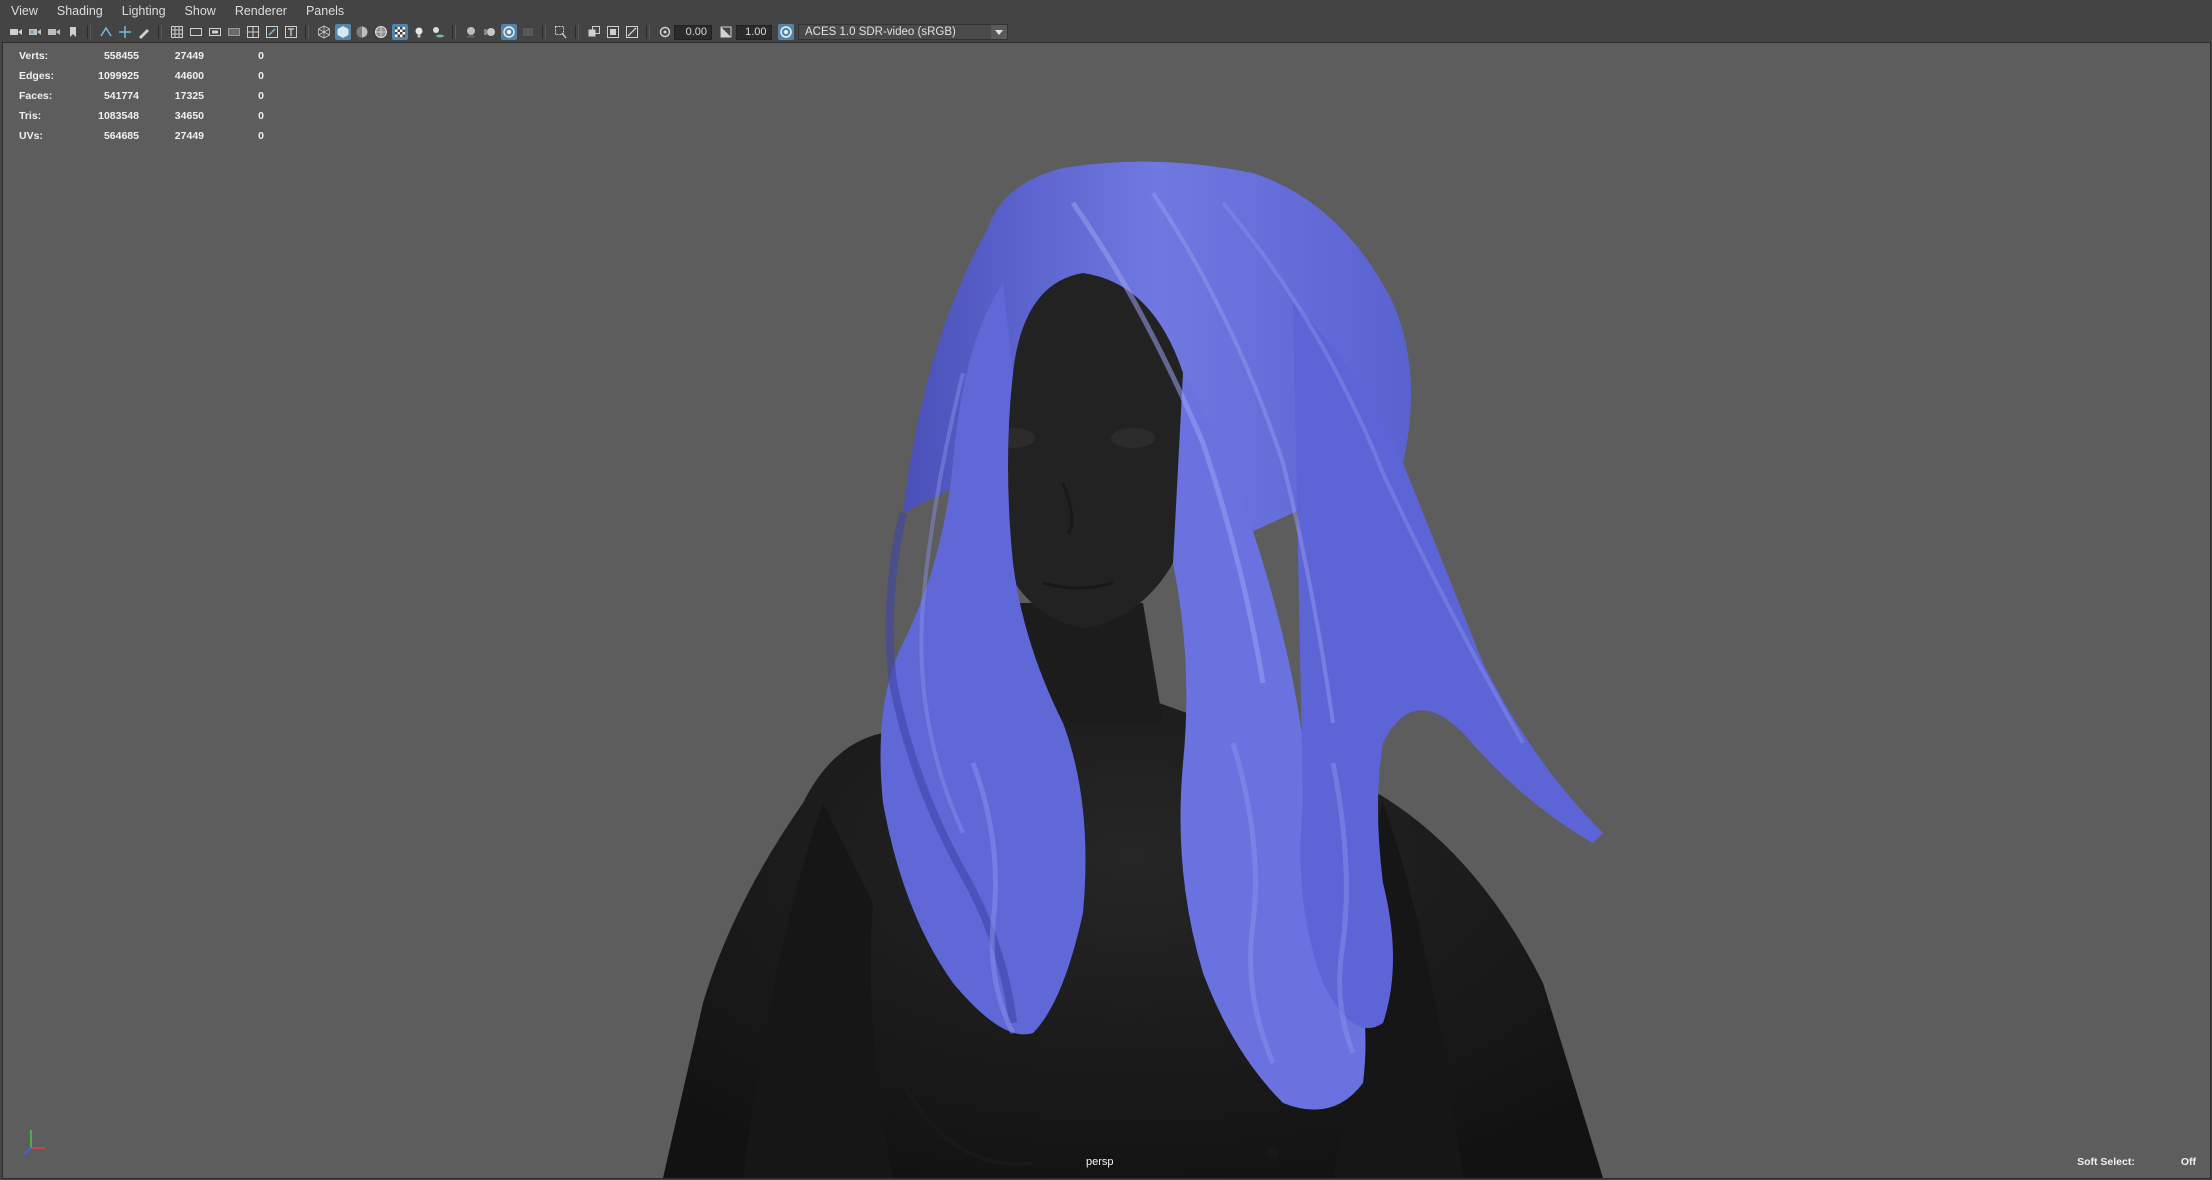 This screenshot has width=2212, height=1180. Describe the element at coordinates (31, 136) in the screenshot. I see `hud-label: UVs:` at that location.